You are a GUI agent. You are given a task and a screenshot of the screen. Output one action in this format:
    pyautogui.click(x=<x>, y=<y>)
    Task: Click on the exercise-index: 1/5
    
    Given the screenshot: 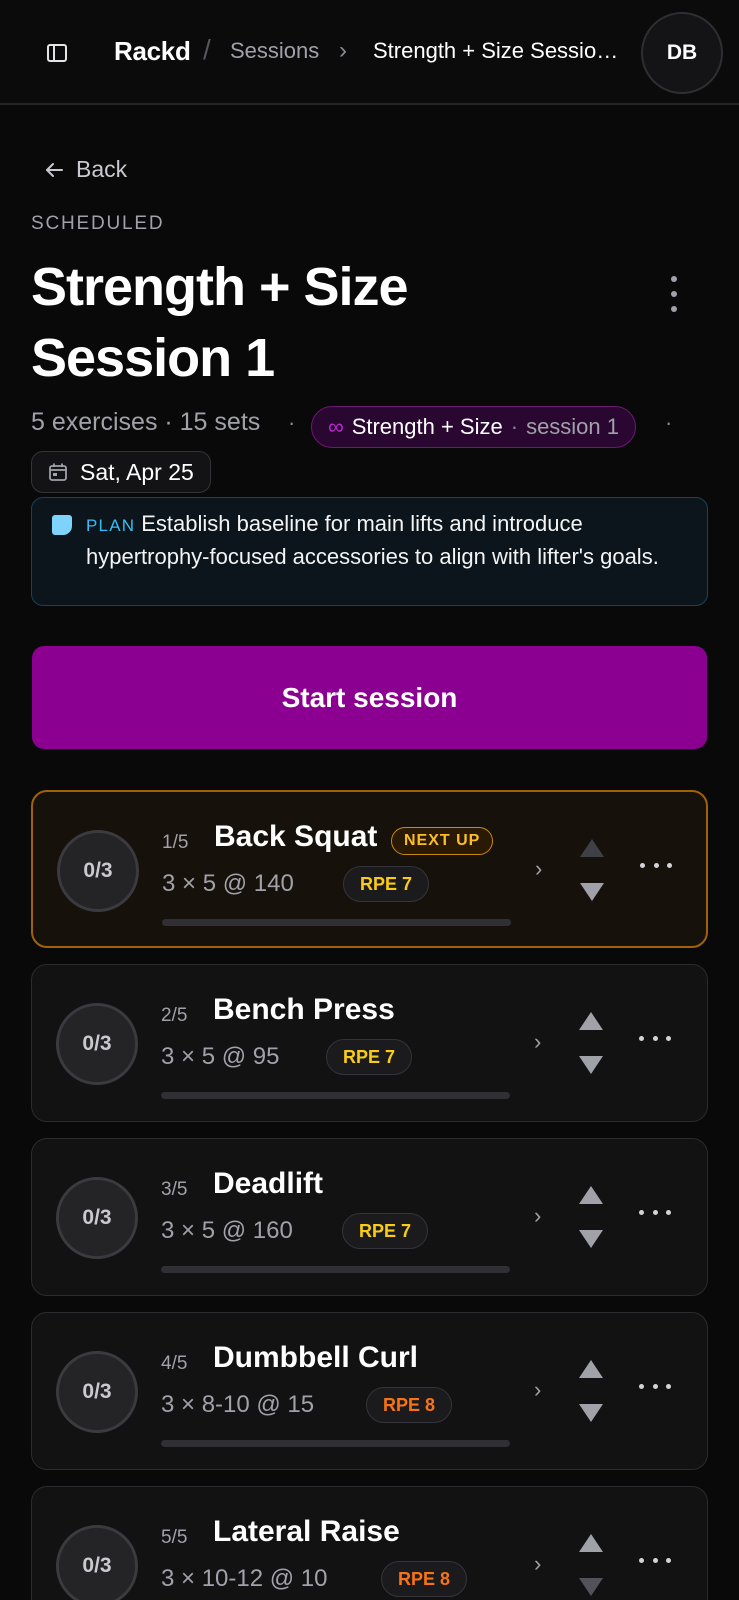 What is the action you would take?
    pyautogui.click(x=175, y=842)
    